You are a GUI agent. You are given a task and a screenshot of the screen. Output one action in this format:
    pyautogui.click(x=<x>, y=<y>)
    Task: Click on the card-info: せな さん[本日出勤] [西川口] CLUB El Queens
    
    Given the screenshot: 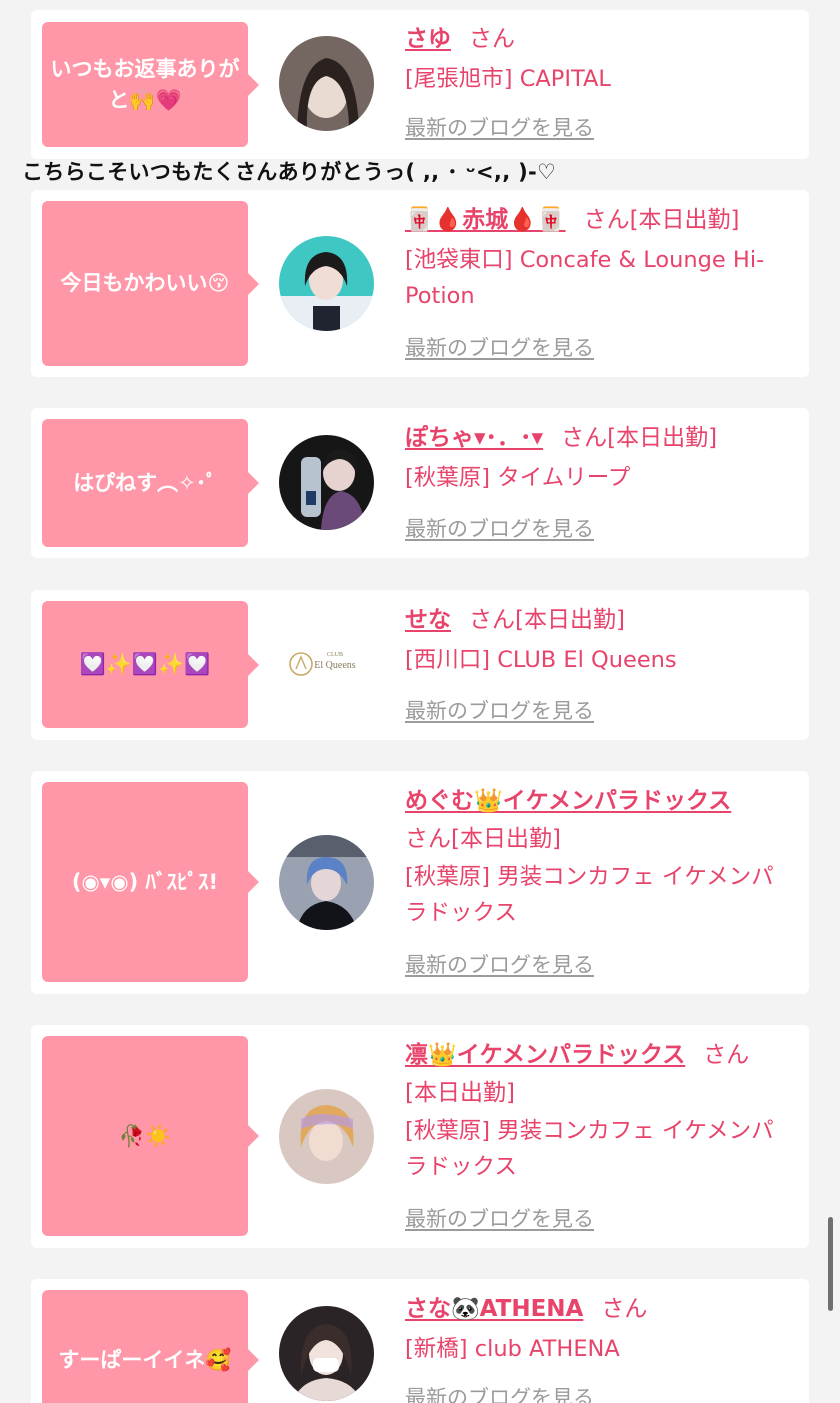 What is the action you would take?
    pyautogui.click(x=598, y=640)
    